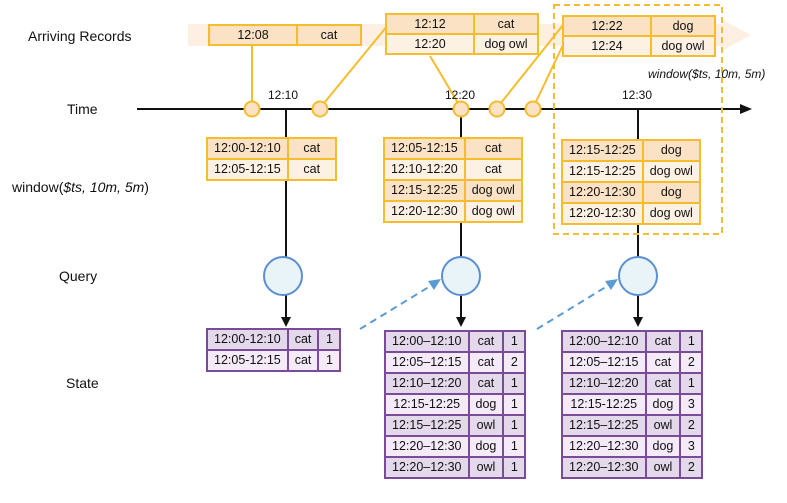  I want to click on table-row: 12:15-12:25 dog owl, so click(631, 171).